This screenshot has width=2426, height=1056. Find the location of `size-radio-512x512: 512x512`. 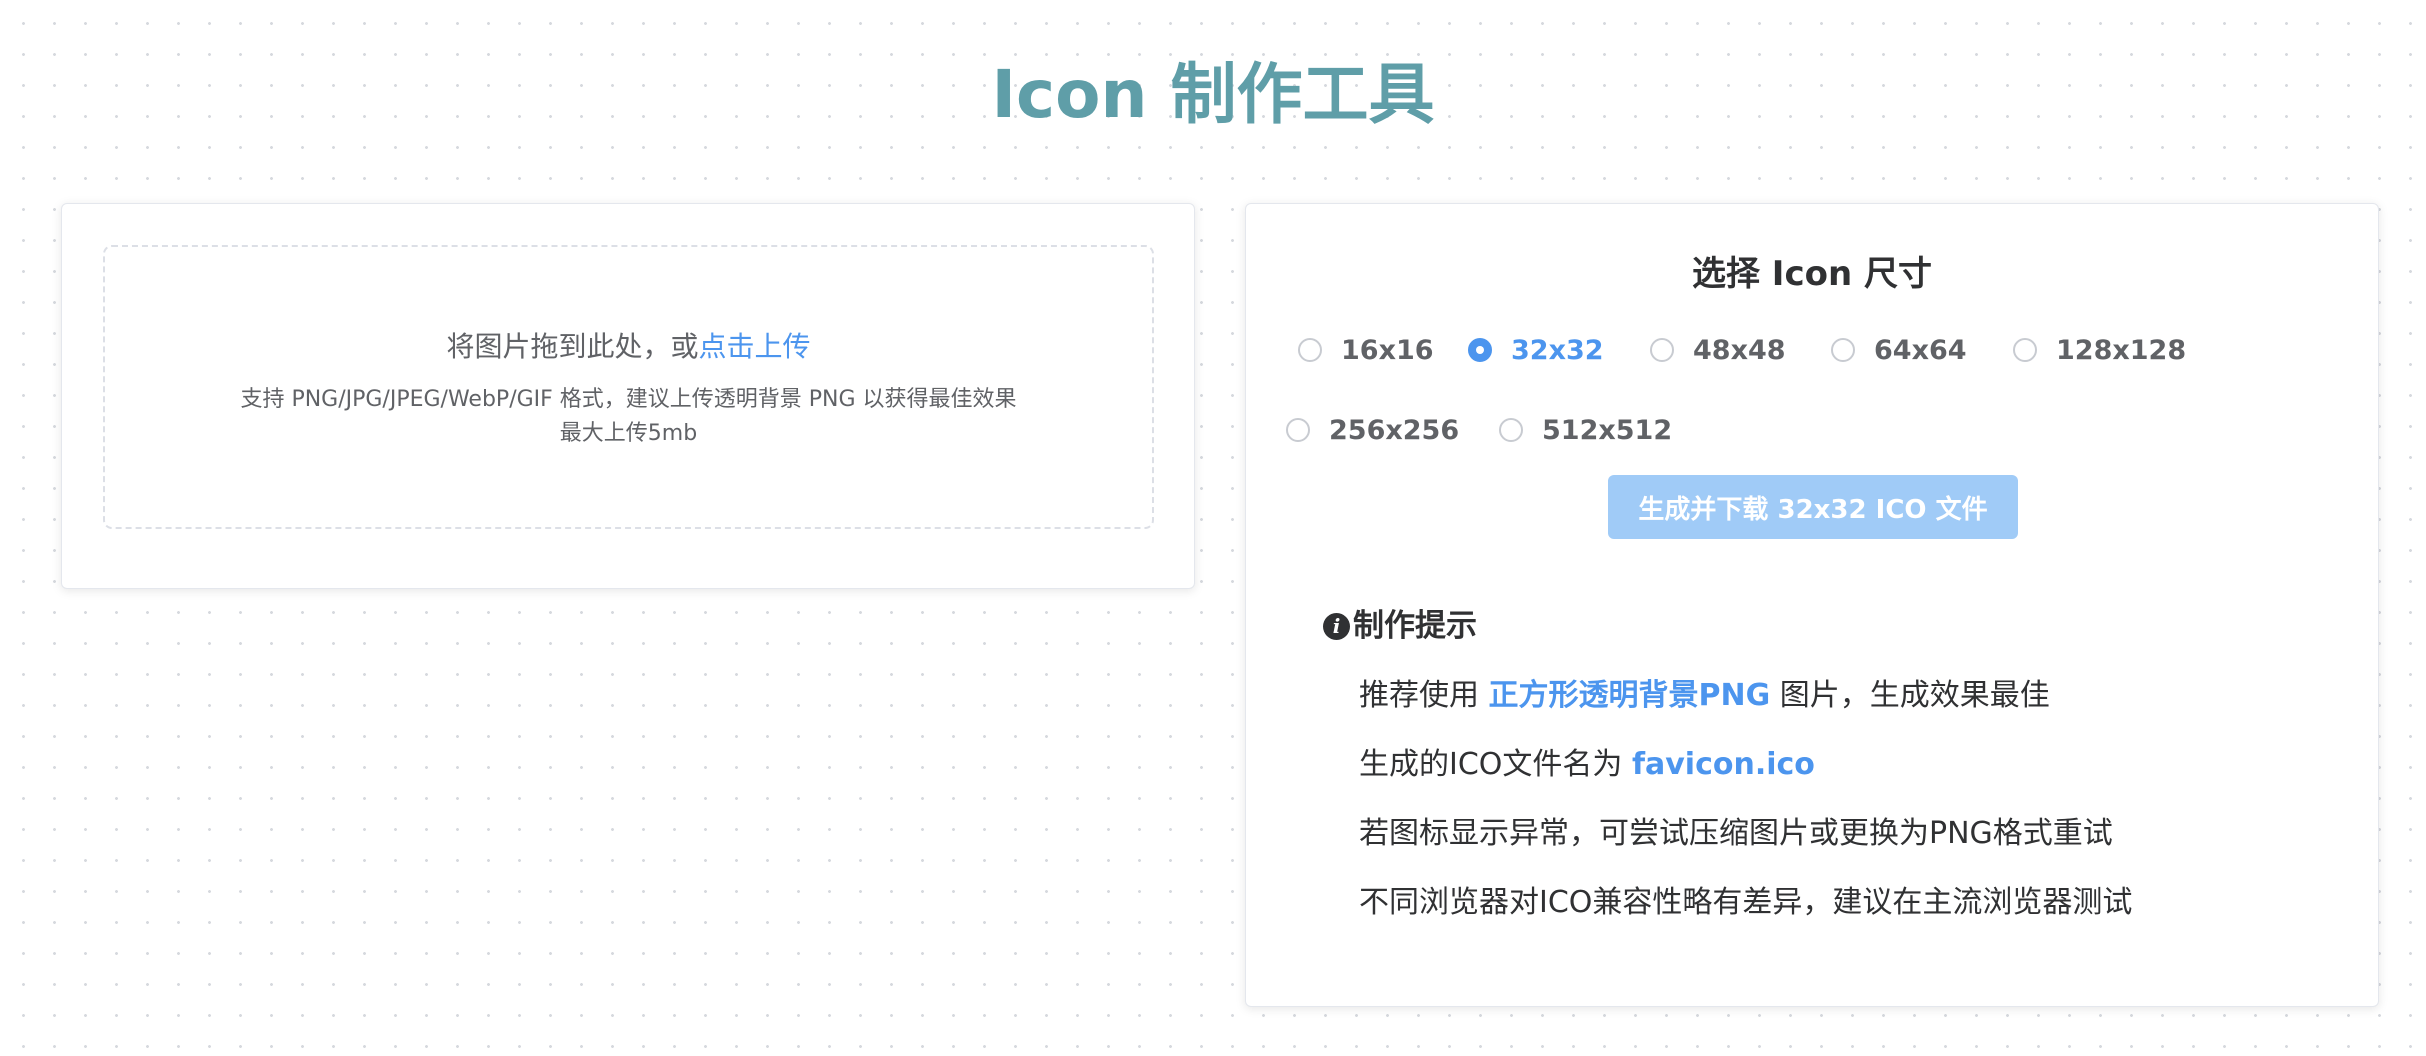

size-radio-512x512: 512x512 is located at coordinates (1585, 430).